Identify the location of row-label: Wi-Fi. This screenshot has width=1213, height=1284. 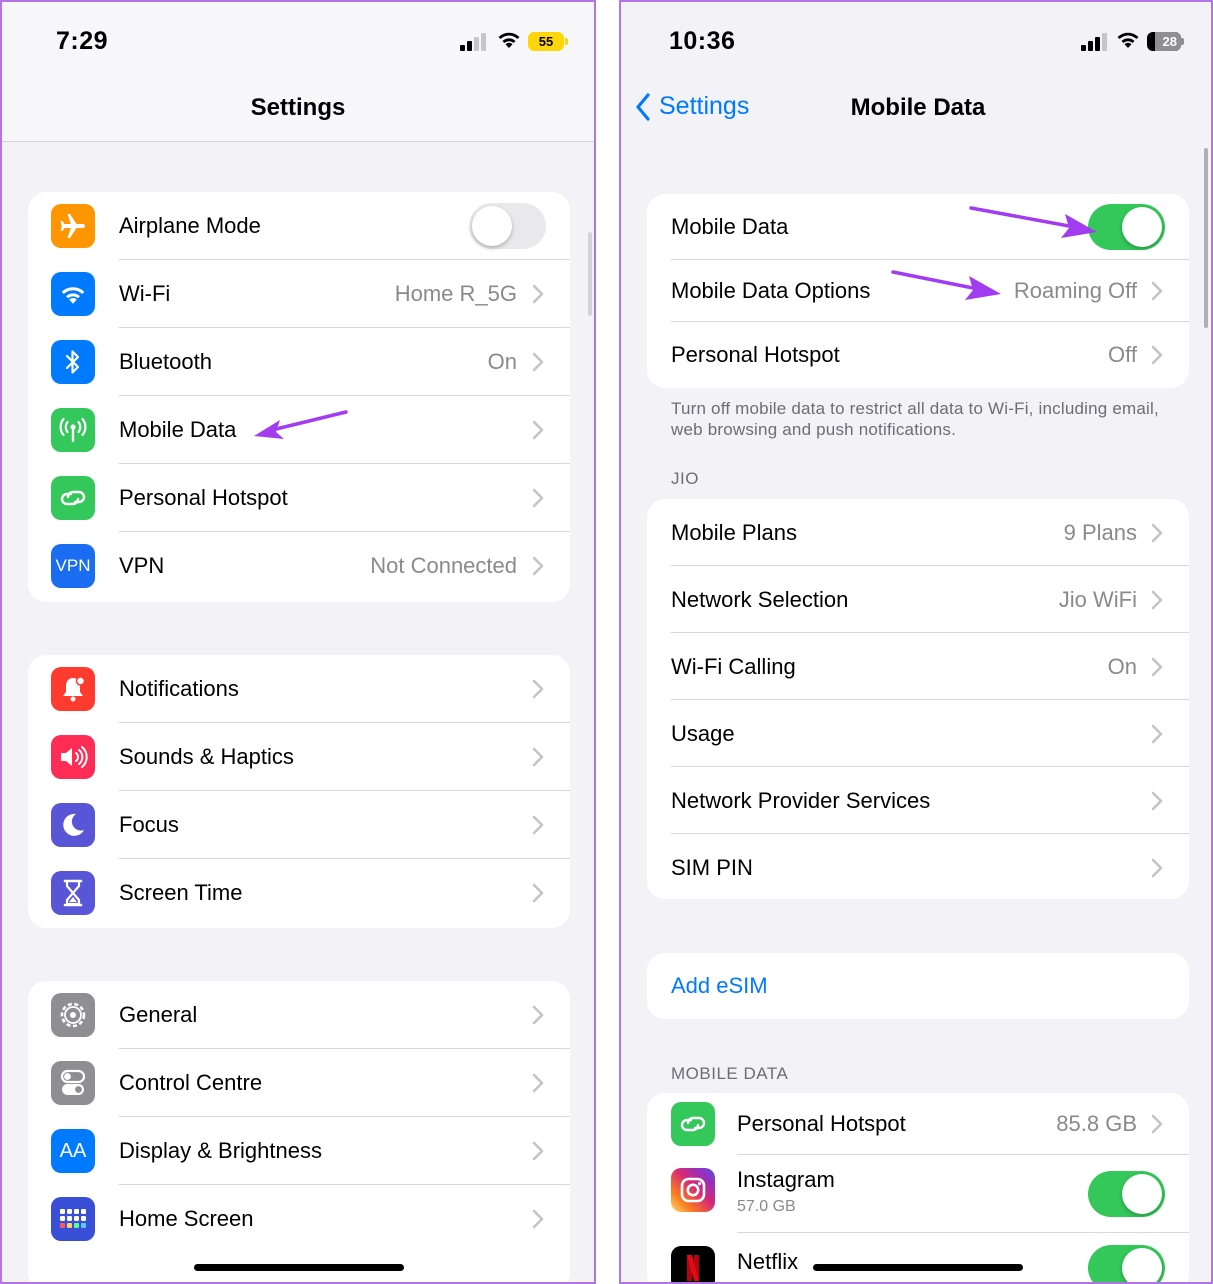
(145, 293).